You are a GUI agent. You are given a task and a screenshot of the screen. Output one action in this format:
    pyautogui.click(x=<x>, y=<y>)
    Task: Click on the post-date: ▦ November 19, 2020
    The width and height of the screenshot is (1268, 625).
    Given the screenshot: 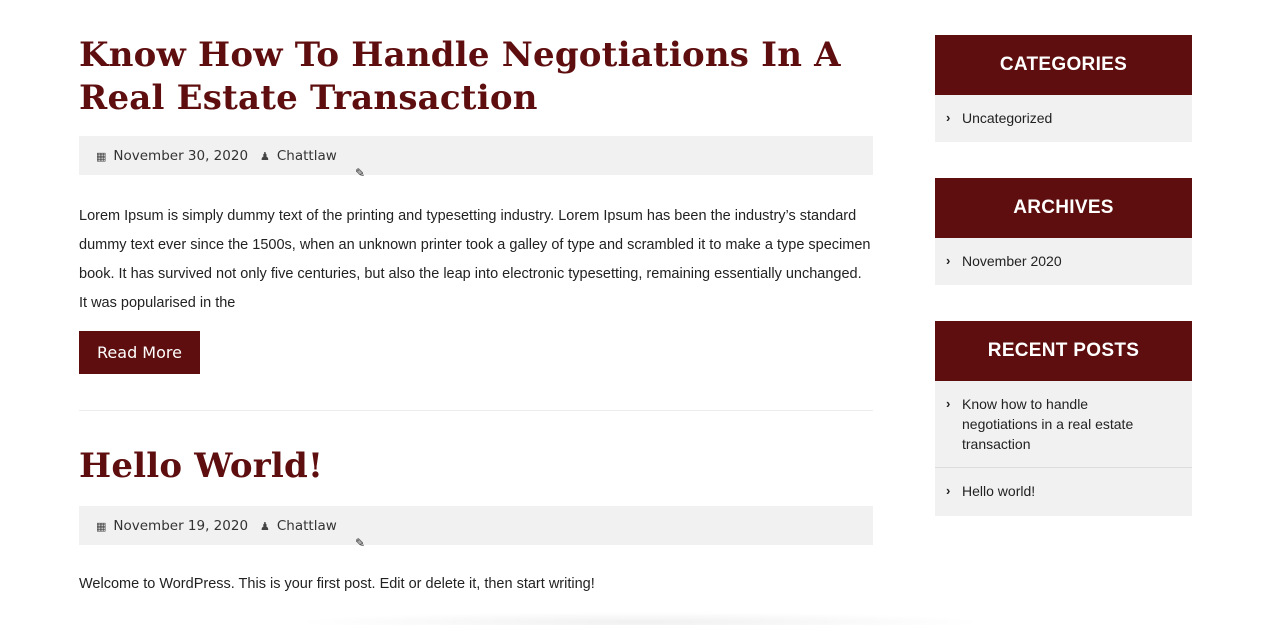 What is the action you would take?
    pyautogui.click(x=172, y=526)
    